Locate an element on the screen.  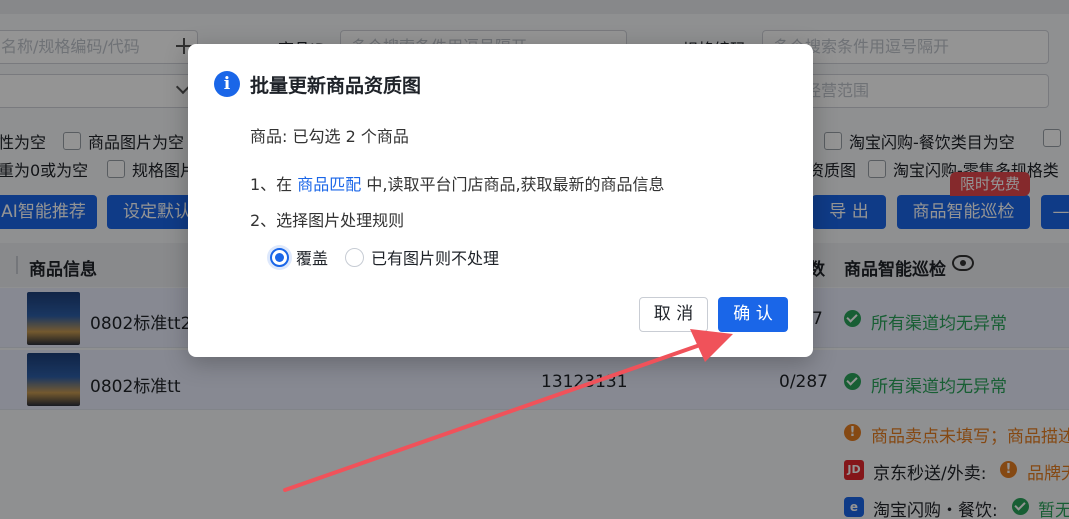
info-icon: i is located at coordinates (227, 84).